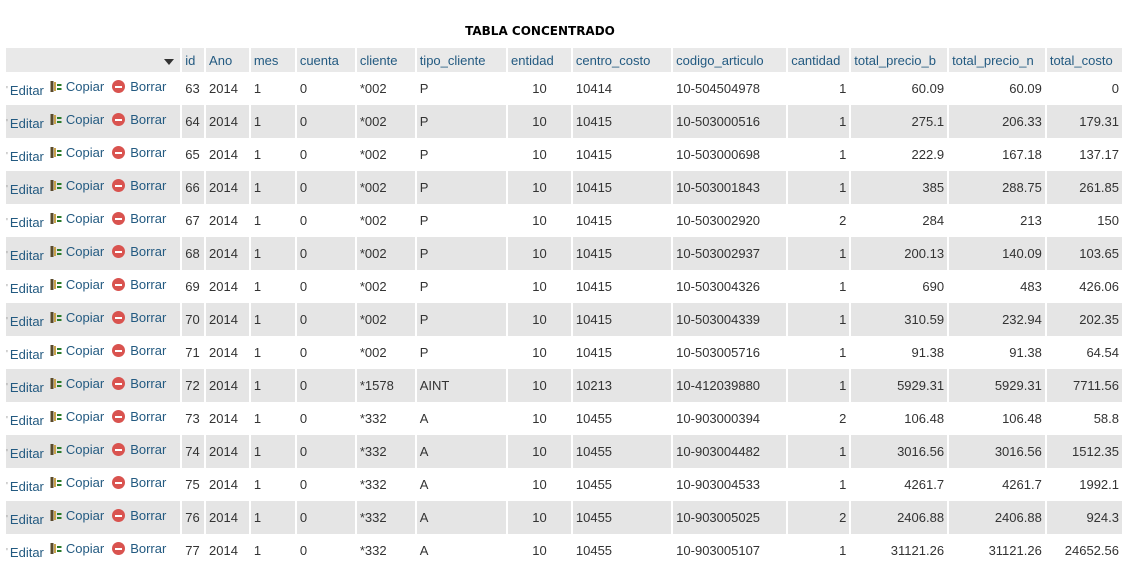 This screenshot has height=567, width=1128. I want to click on col-header-total-costo: total_costo, so click(1084, 60).